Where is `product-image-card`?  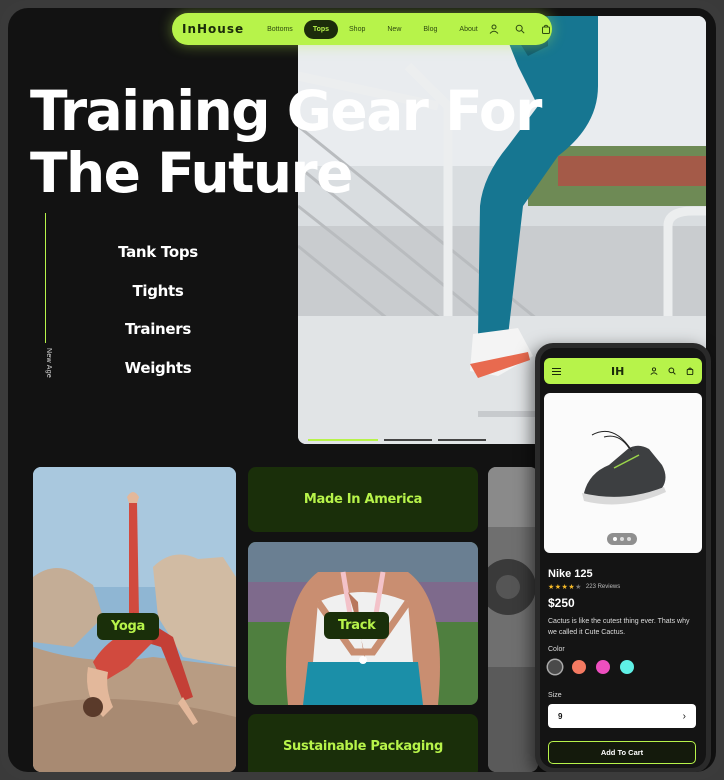
product-image-card is located at coordinates (623, 473).